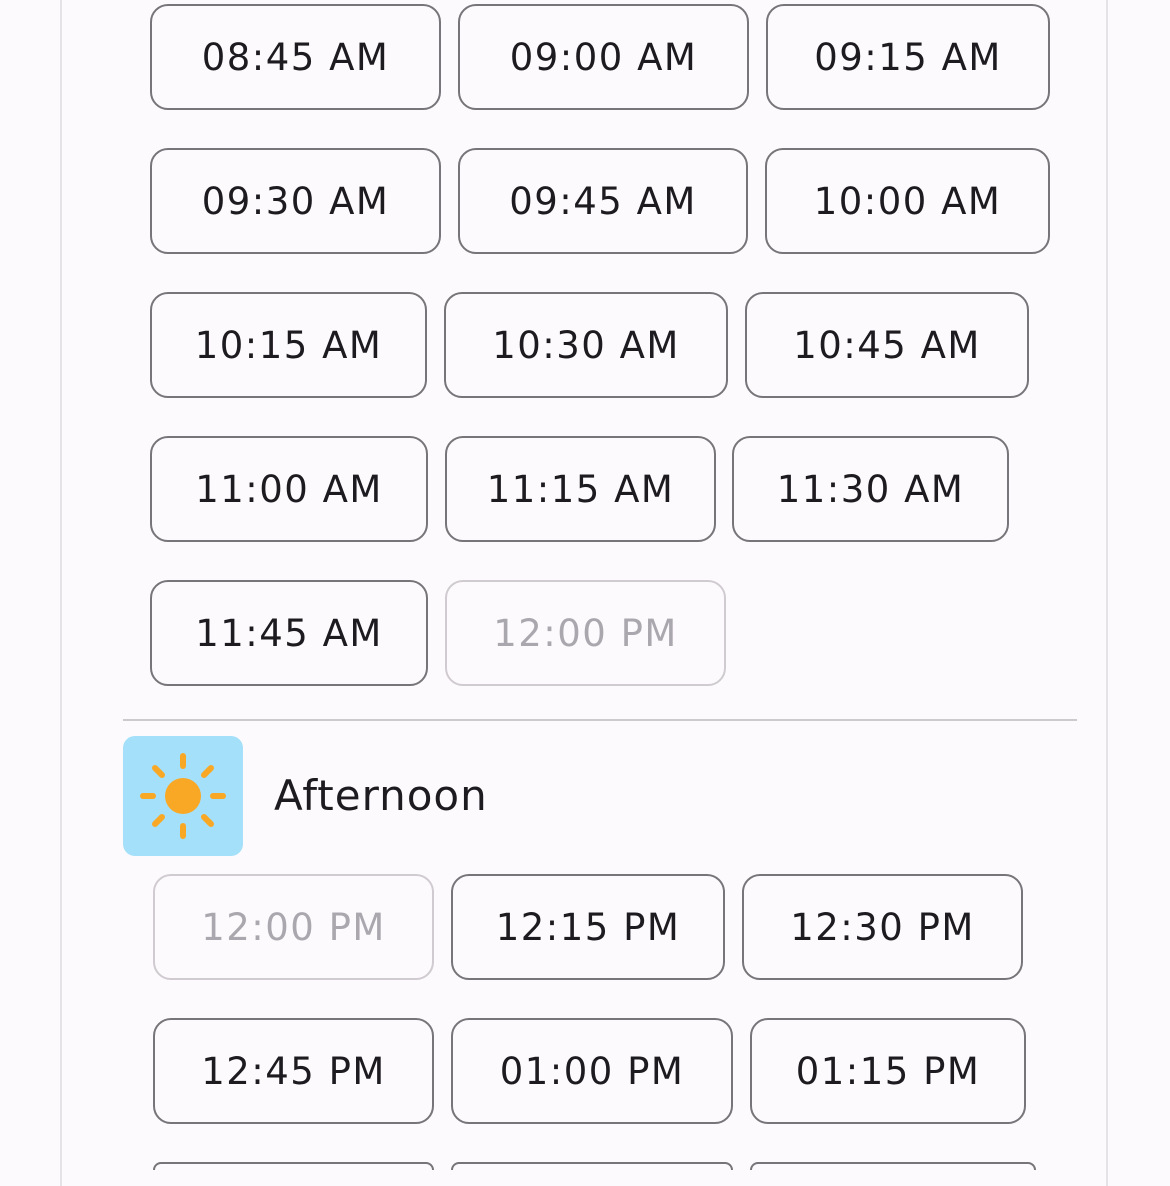 Image resolution: width=1170 pixels, height=1186 pixels. Describe the element at coordinates (908, 57) in the screenshot. I see `time-slot: 09:15 AM` at that location.